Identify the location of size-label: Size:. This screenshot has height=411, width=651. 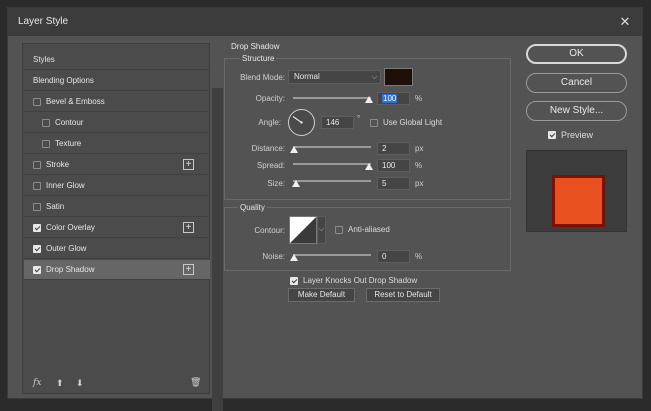
(276, 183).